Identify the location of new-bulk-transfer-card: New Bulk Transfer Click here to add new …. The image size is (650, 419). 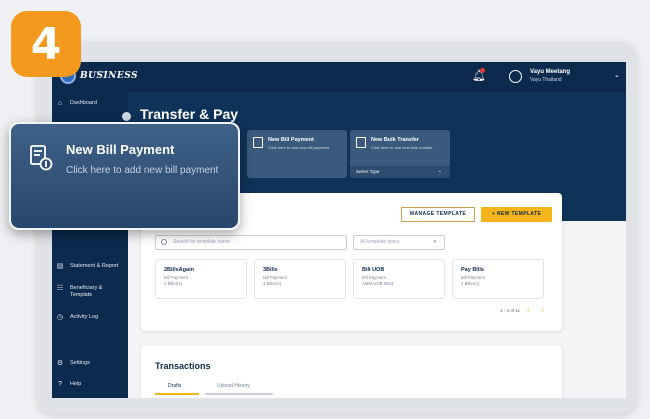
(400, 154).